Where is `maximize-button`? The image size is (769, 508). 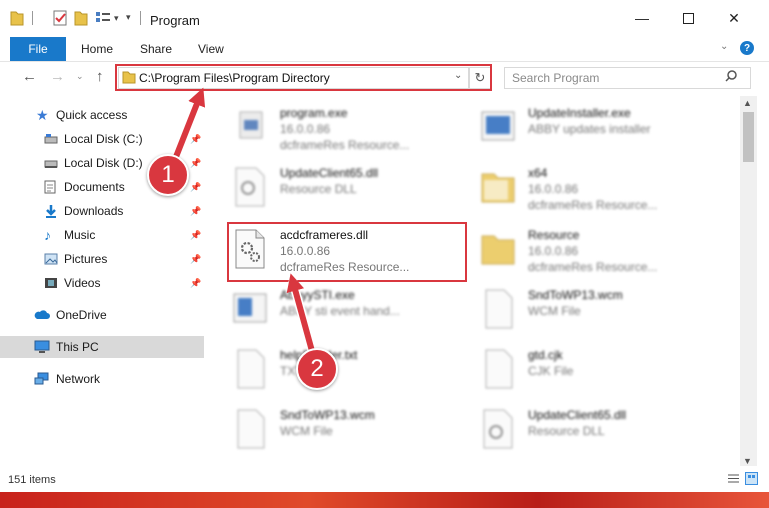 maximize-button is located at coordinates (688, 18).